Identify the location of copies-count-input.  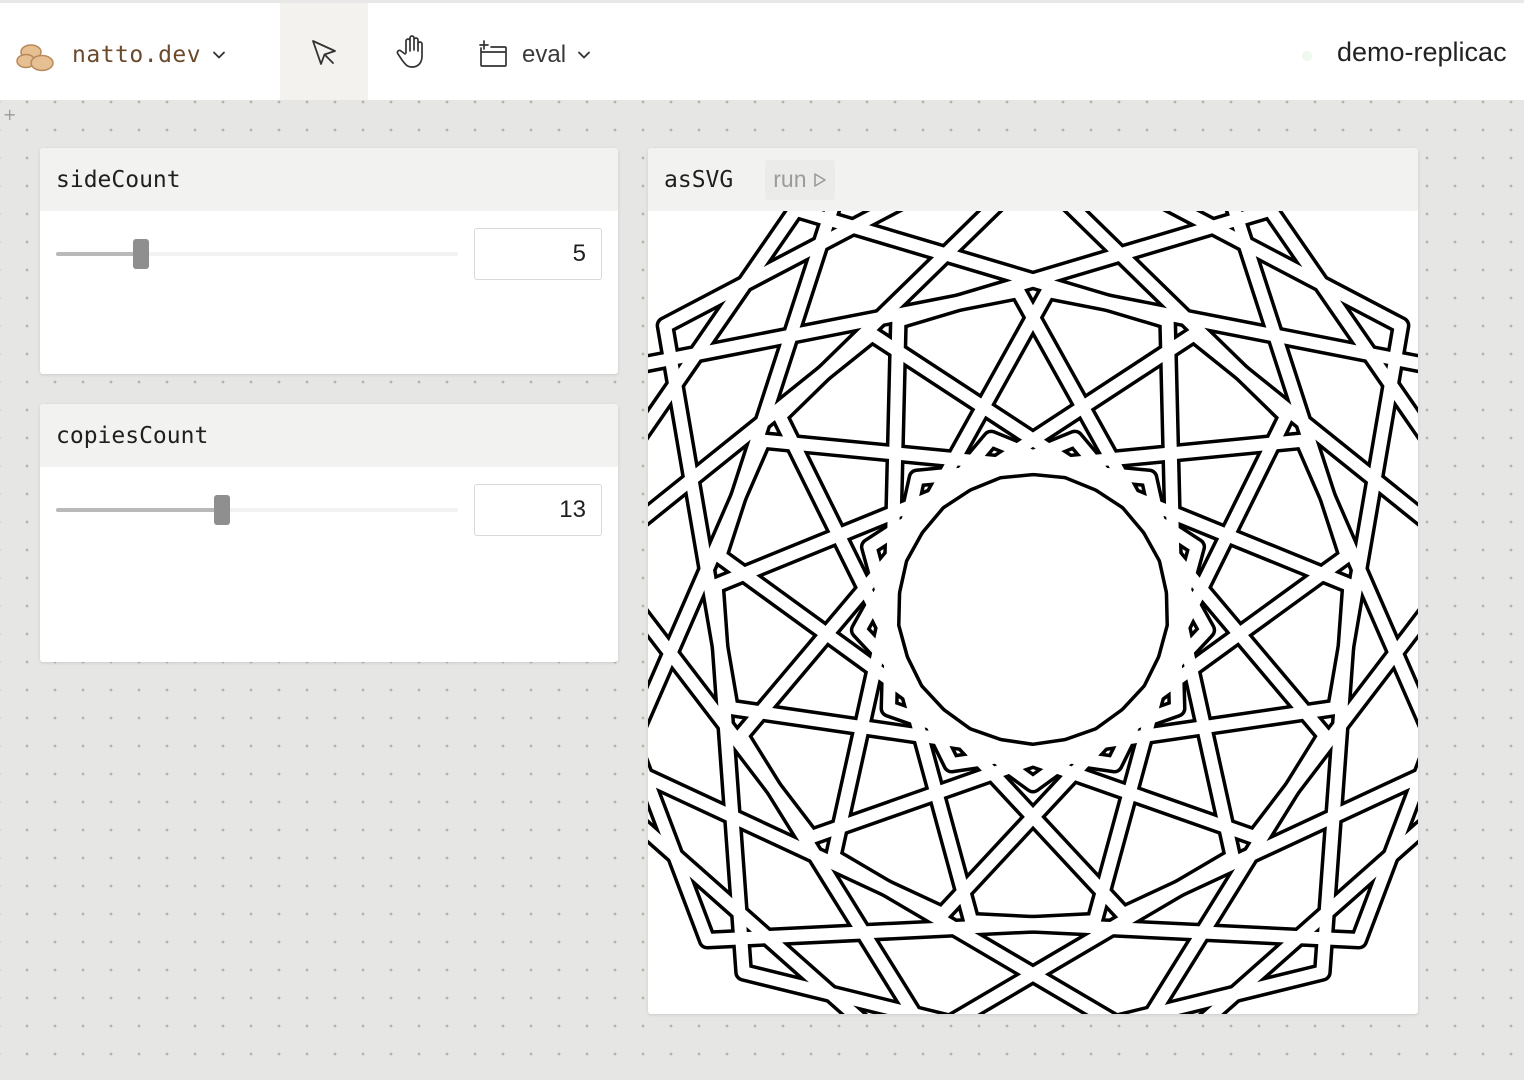
(538, 510).